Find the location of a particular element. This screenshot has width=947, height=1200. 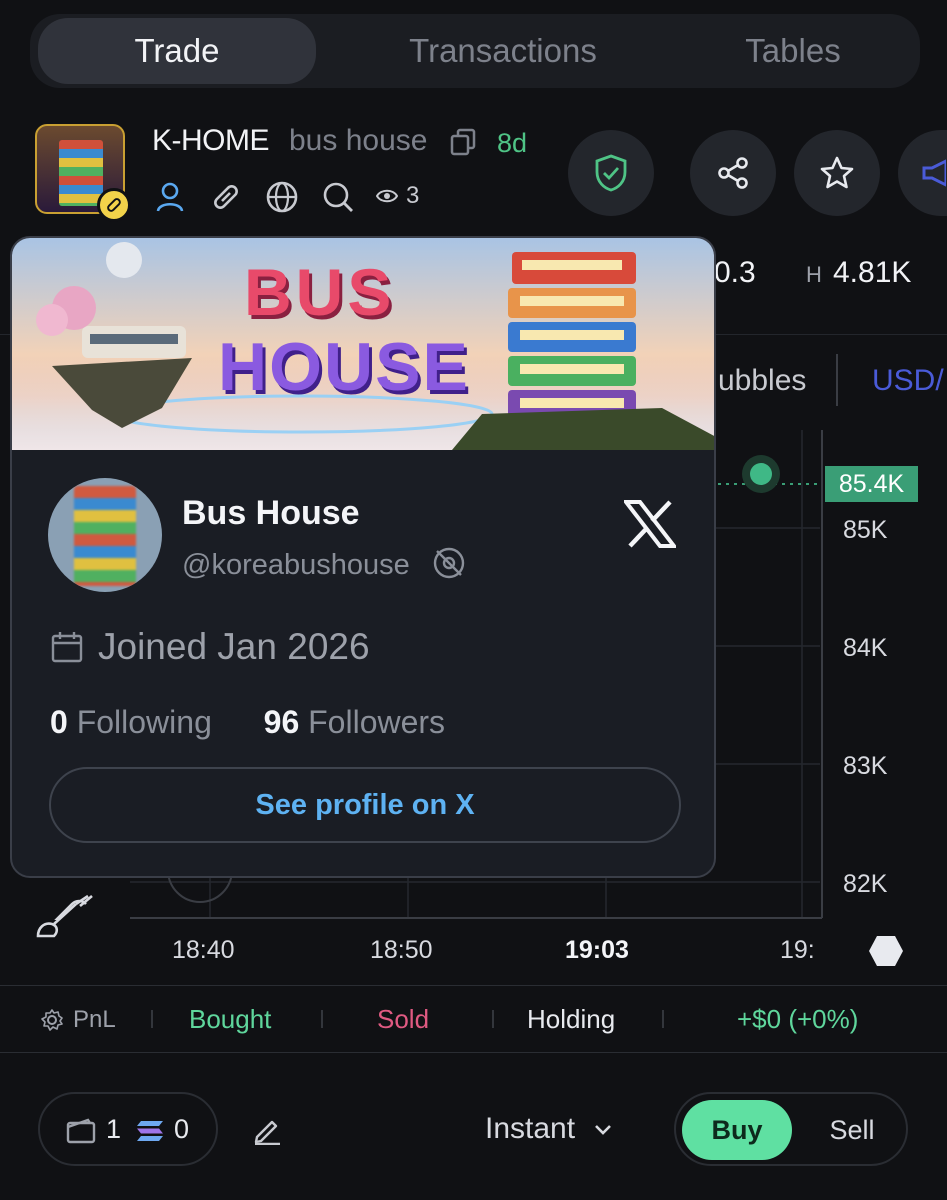

share-button is located at coordinates (733, 173).